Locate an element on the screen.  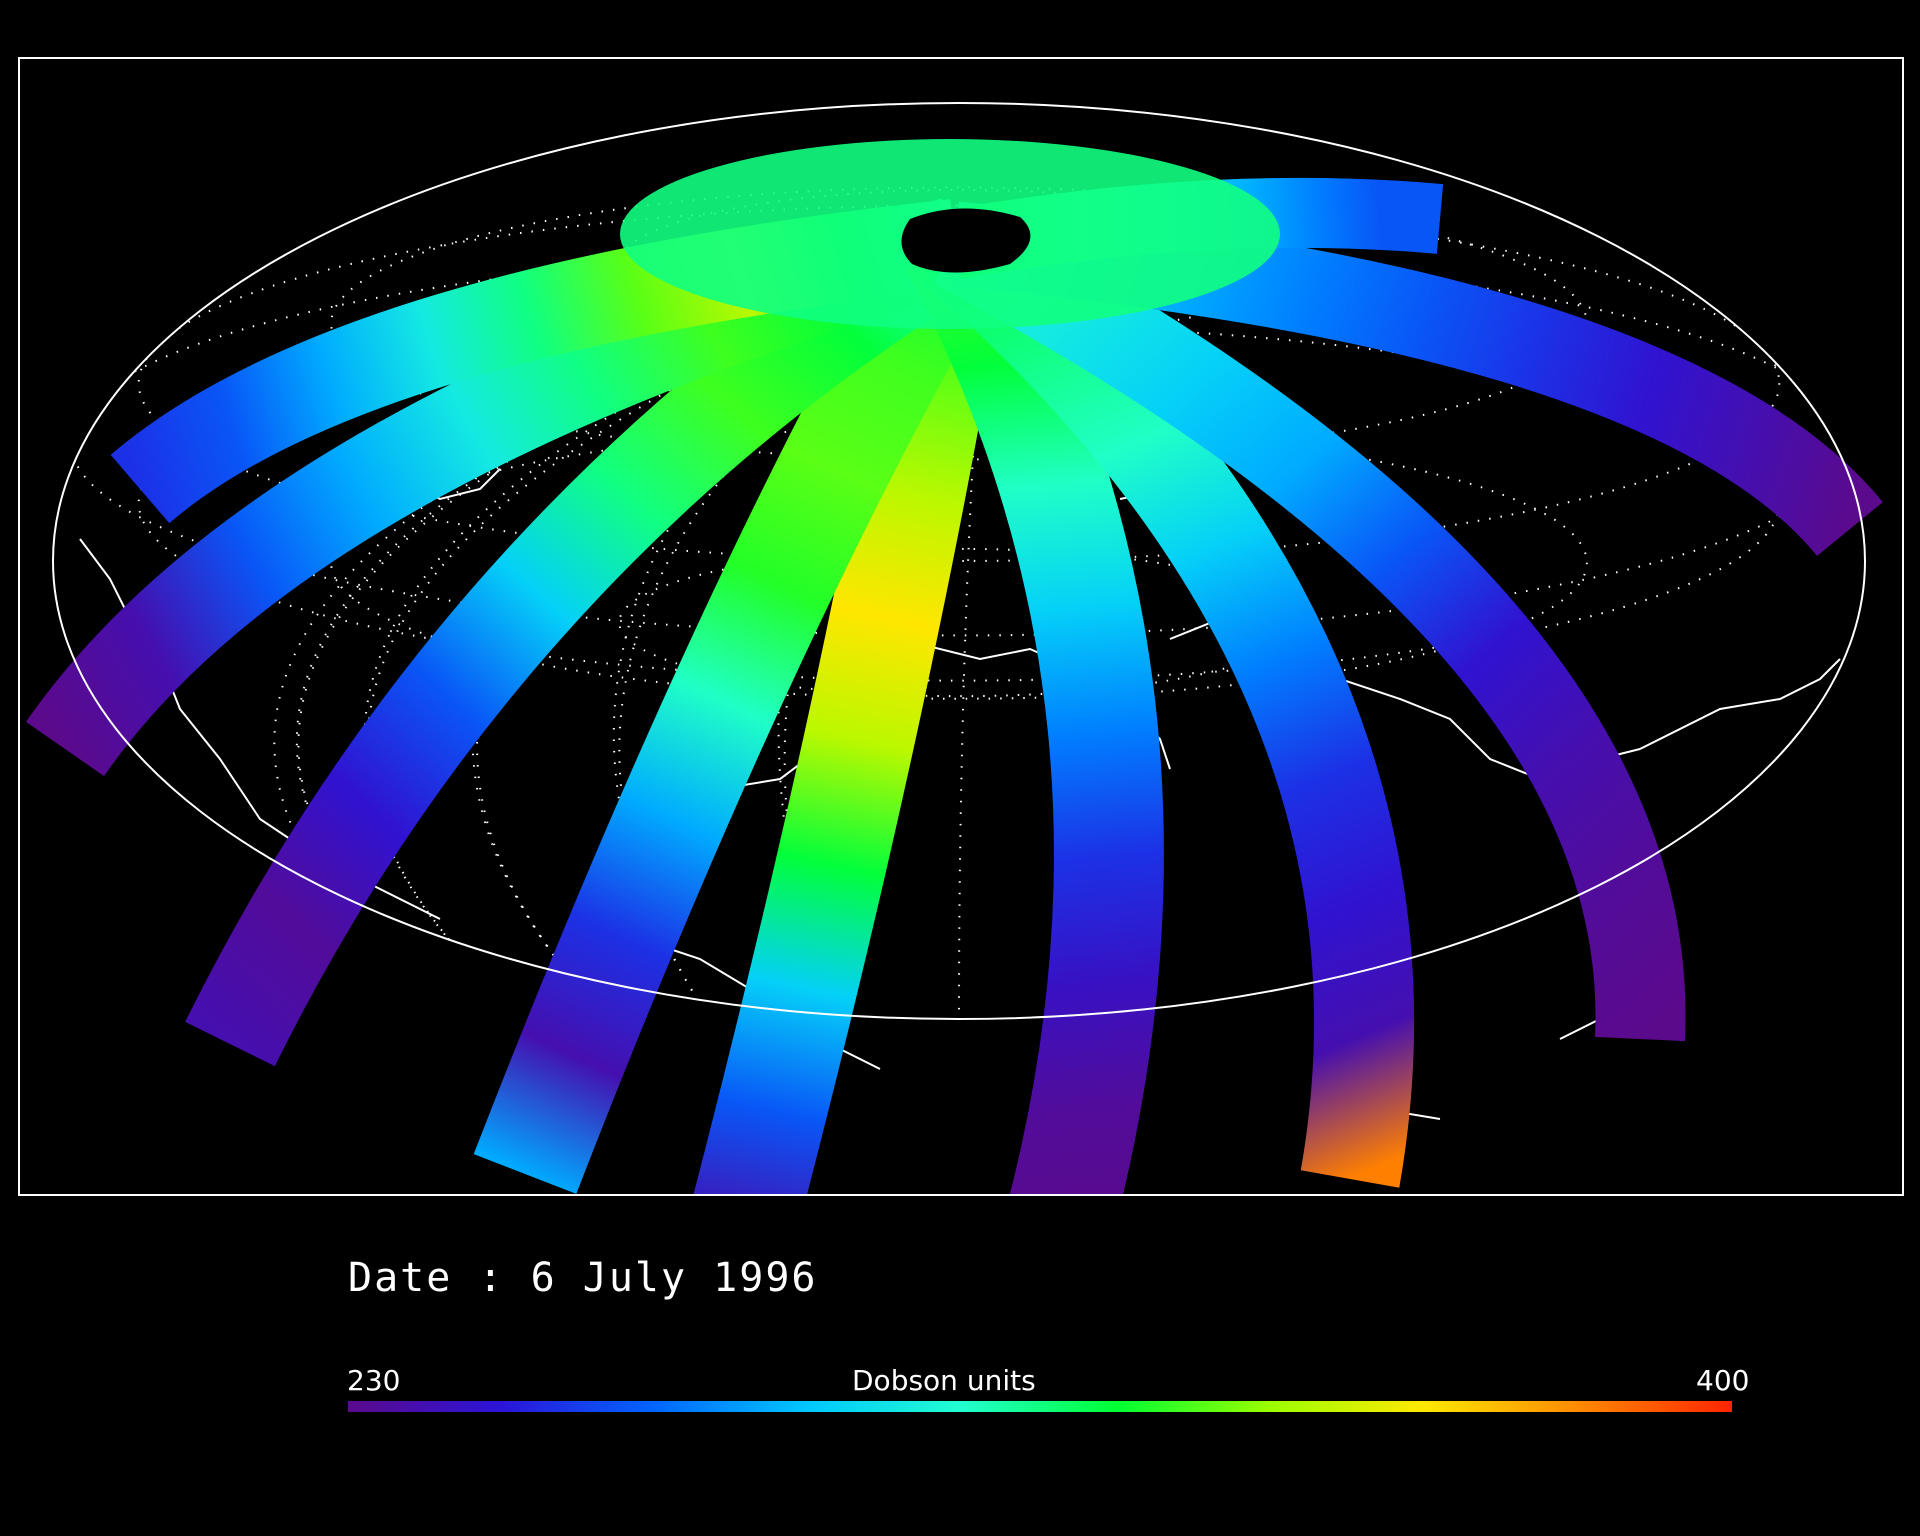
colorbar-max-label: 400 is located at coordinates (1723, 1380).